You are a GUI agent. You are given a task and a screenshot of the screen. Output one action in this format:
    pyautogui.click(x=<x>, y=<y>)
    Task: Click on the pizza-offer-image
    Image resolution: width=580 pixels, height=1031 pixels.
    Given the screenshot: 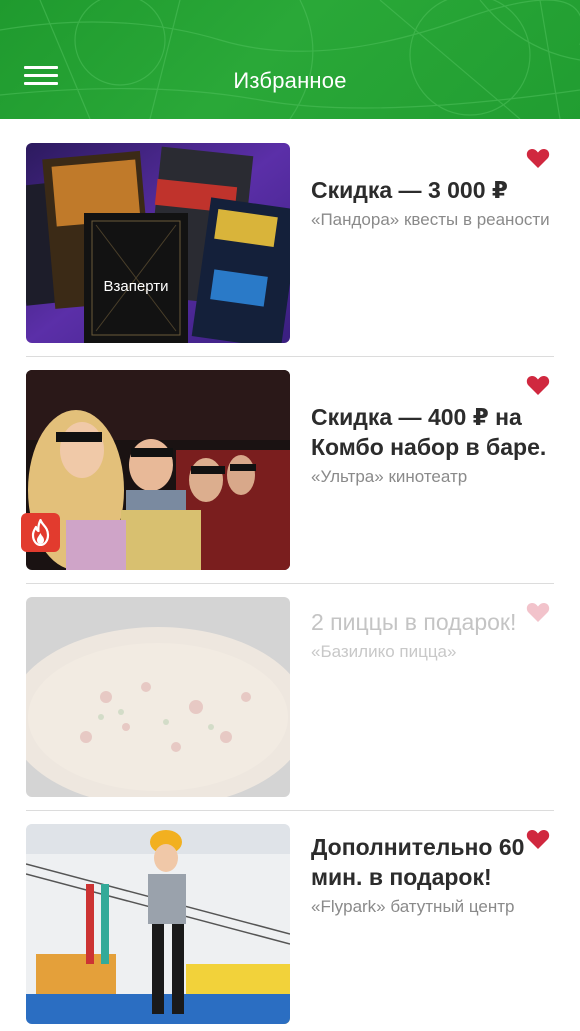 What is the action you would take?
    pyautogui.click(x=158, y=697)
    